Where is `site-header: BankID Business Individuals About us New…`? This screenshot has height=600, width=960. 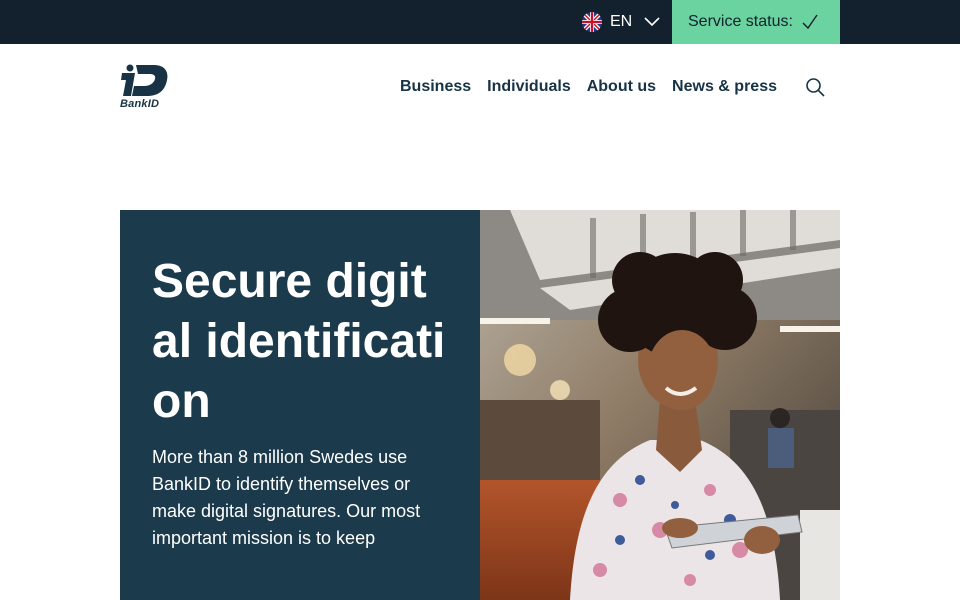 site-header: BankID Business Individuals About us New… is located at coordinates (480, 87).